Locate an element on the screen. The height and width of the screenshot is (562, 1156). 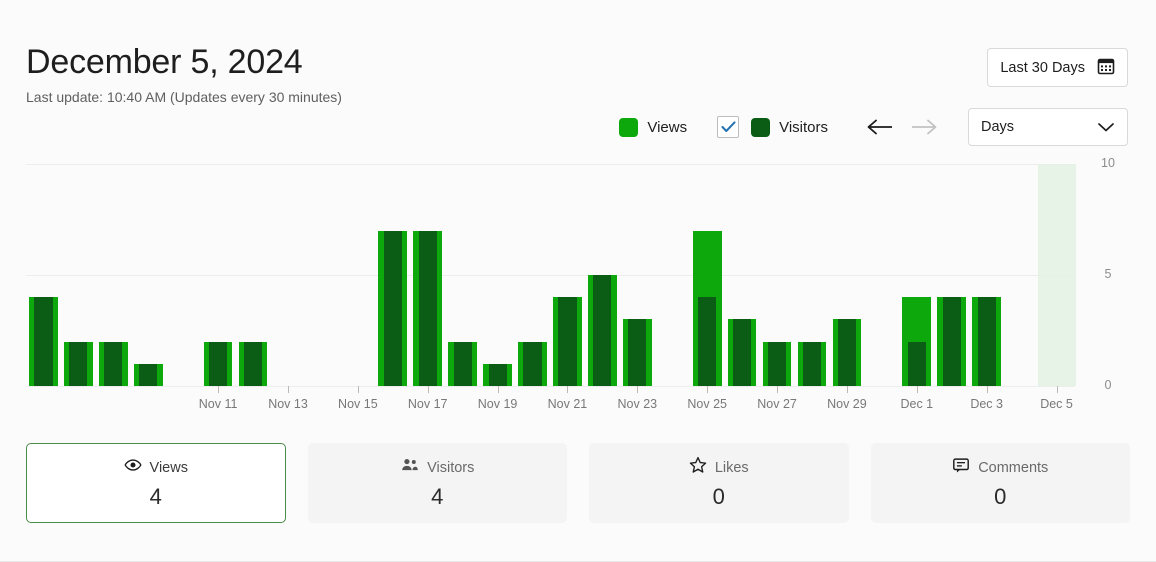
stat-cards: Views 4 Visitors 4 Likes 0 Comments 0 is located at coordinates (578, 483).